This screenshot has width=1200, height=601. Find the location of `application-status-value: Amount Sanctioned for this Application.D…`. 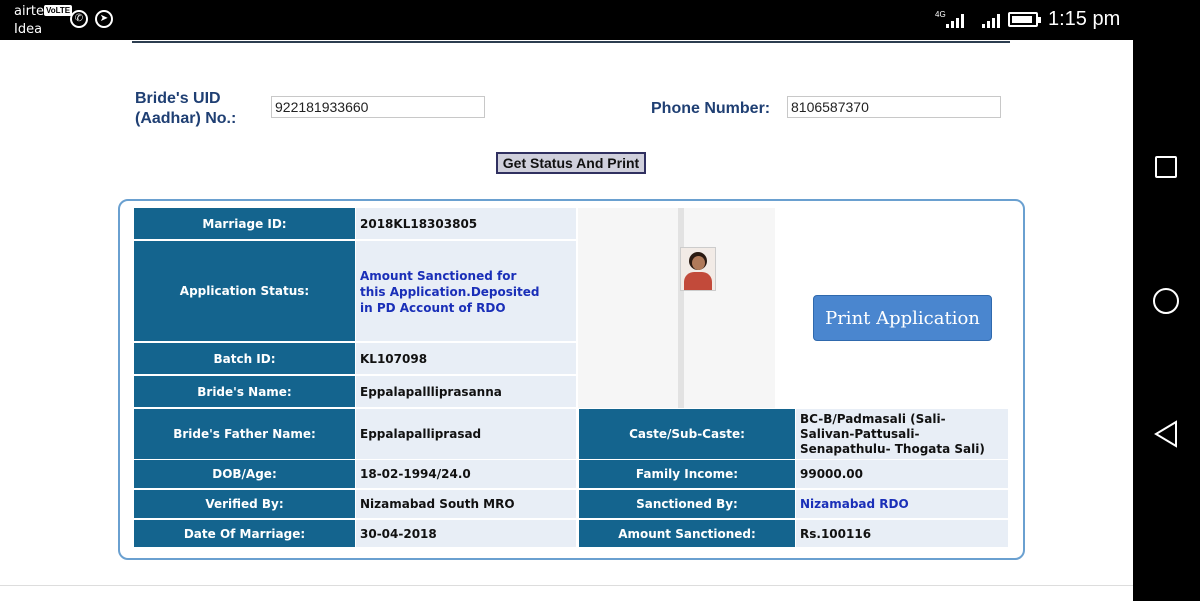

application-status-value: Amount Sanctioned for this Application.D… is located at coordinates (466, 291).